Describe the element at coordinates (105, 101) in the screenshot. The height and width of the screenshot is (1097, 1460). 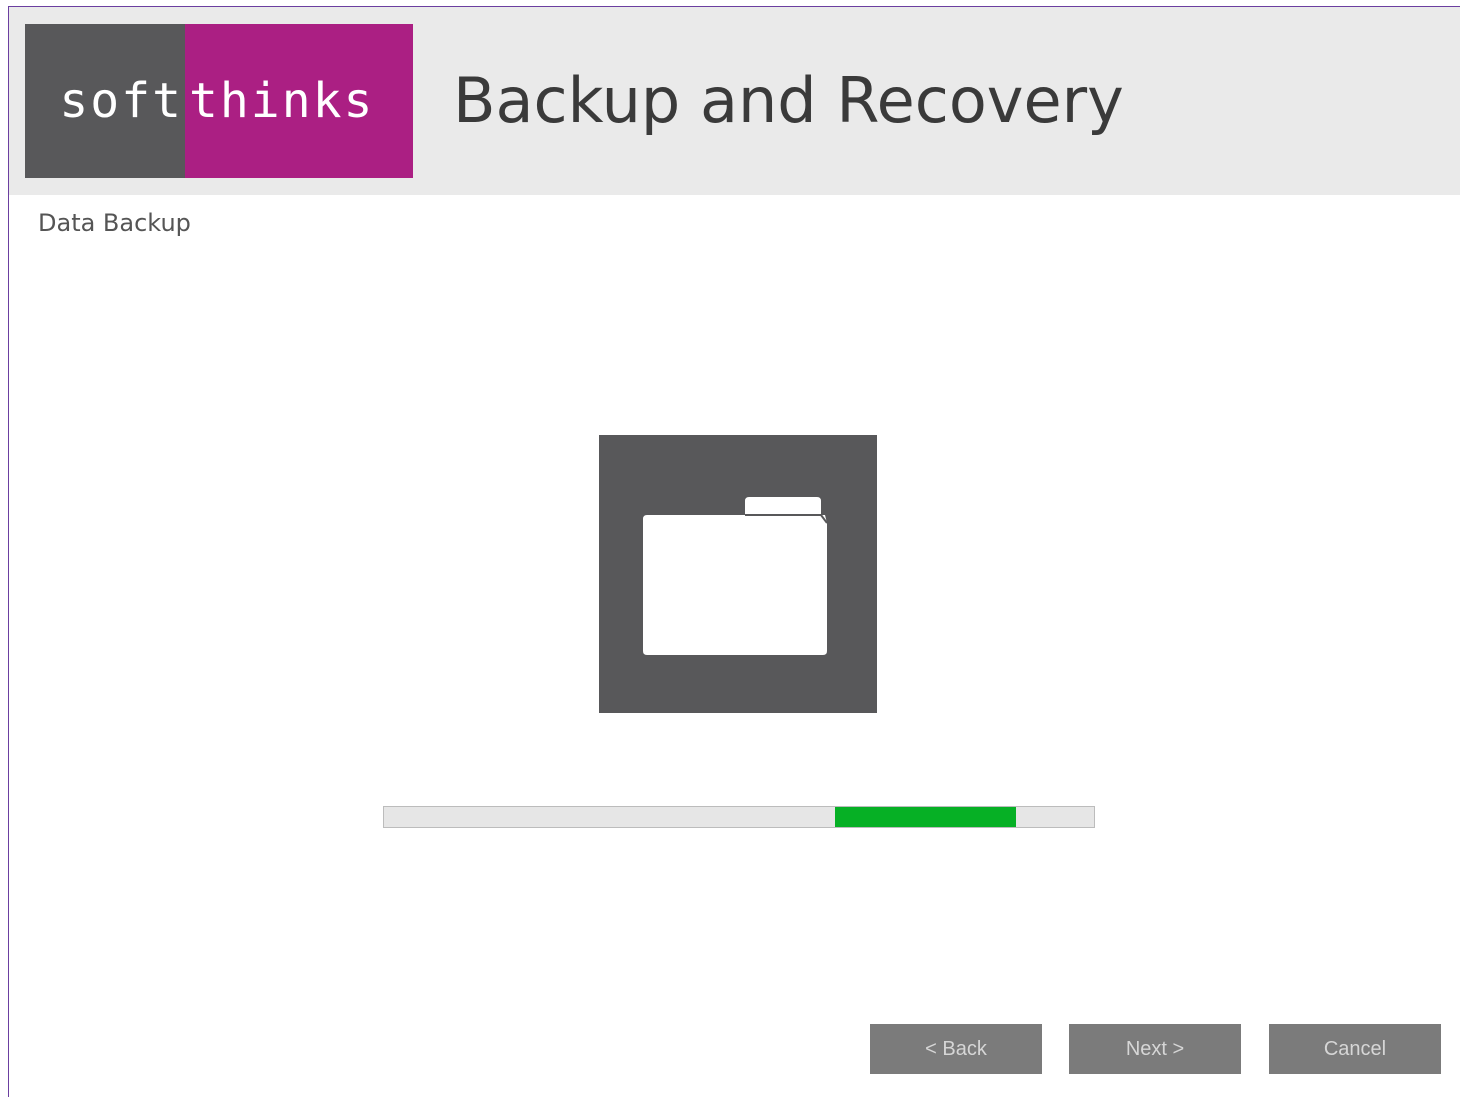
I see `logo-text-soft: soft` at that location.